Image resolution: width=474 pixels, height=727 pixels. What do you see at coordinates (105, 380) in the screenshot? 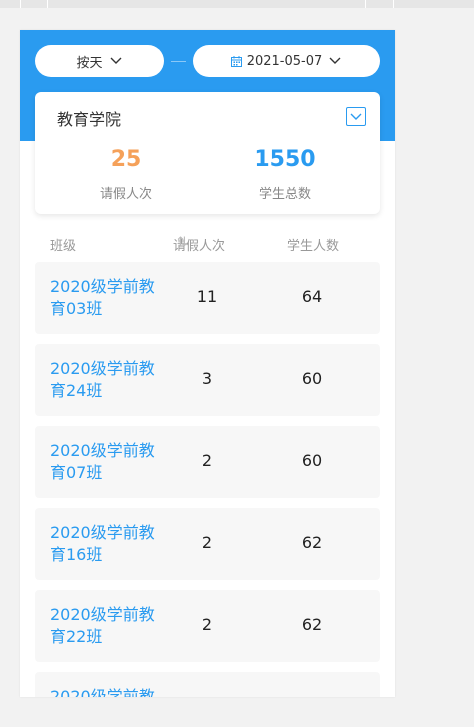
I see `class-name-link: 2020级学前教育24班` at bounding box center [105, 380].